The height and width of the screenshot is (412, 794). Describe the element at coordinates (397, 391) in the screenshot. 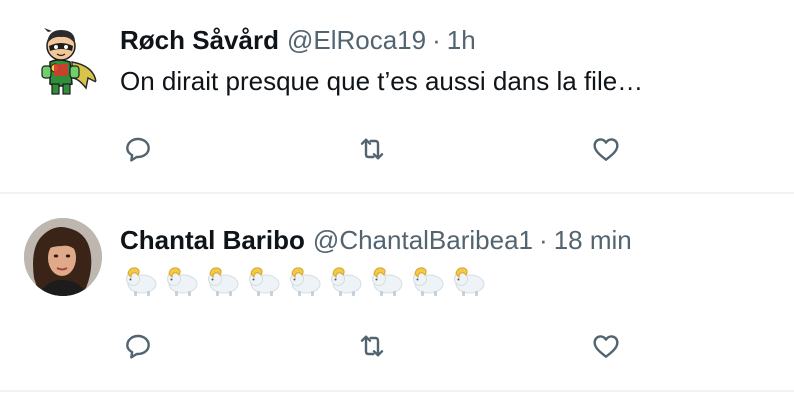

I see `tweet-divider` at that location.